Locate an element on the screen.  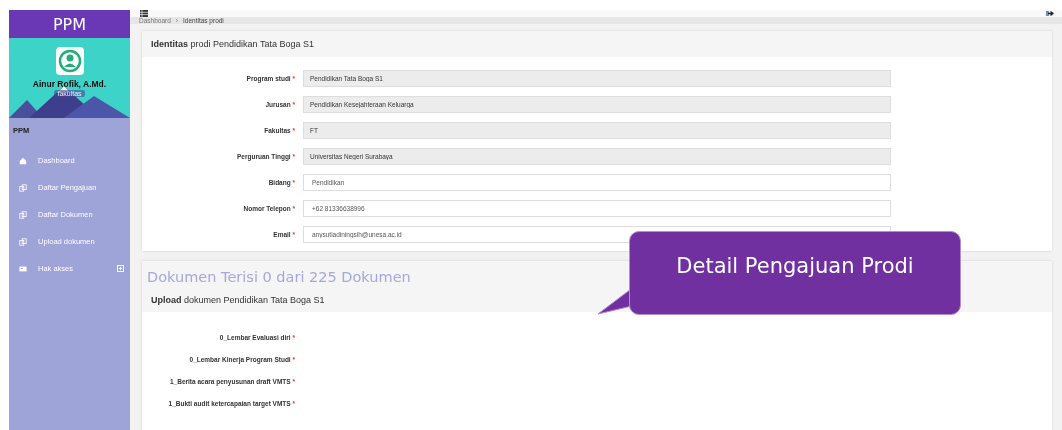
user-name: Ainur Rofik, A.Md. is located at coordinates (69, 84).